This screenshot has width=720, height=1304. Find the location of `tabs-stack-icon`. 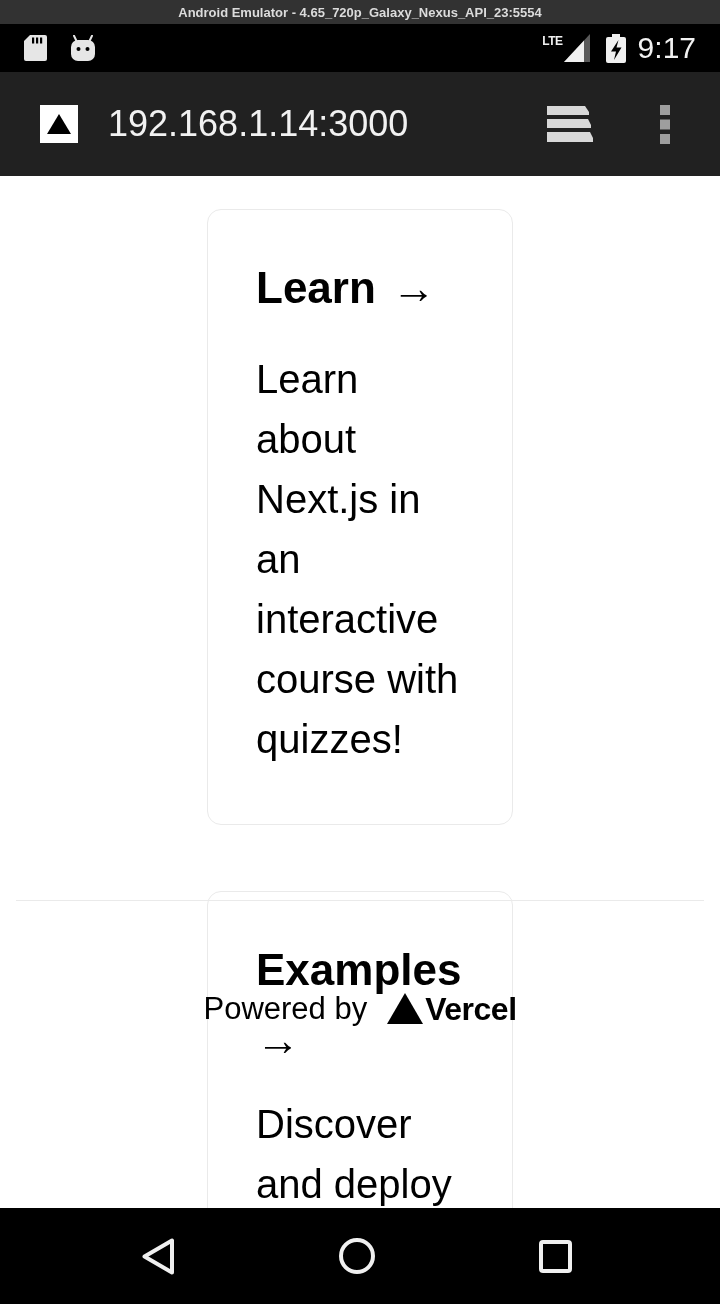

tabs-stack-icon is located at coordinates (570, 124).